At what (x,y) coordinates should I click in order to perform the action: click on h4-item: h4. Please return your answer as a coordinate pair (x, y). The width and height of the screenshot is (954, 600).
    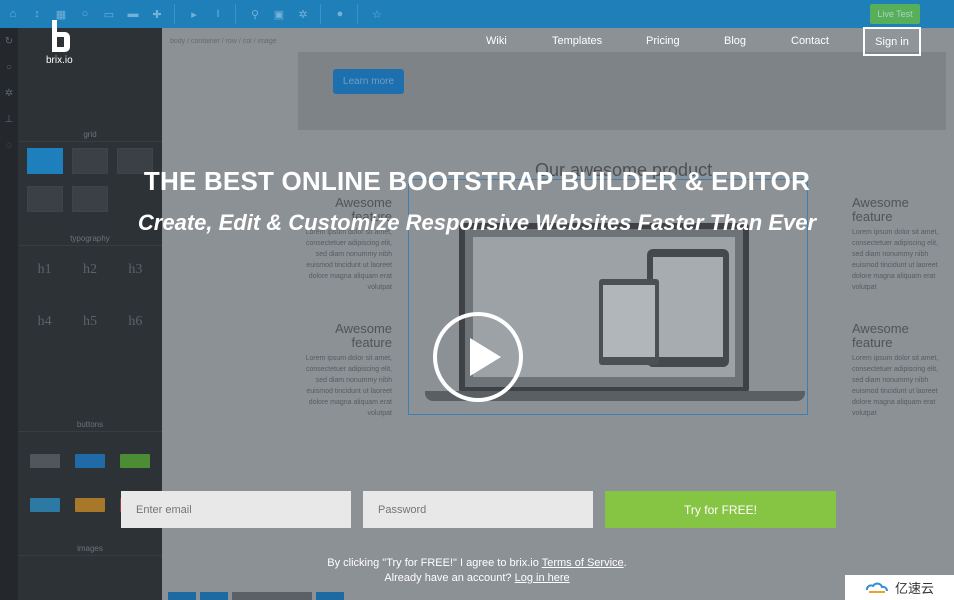
    Looking at the image, I should click on (44, 321).